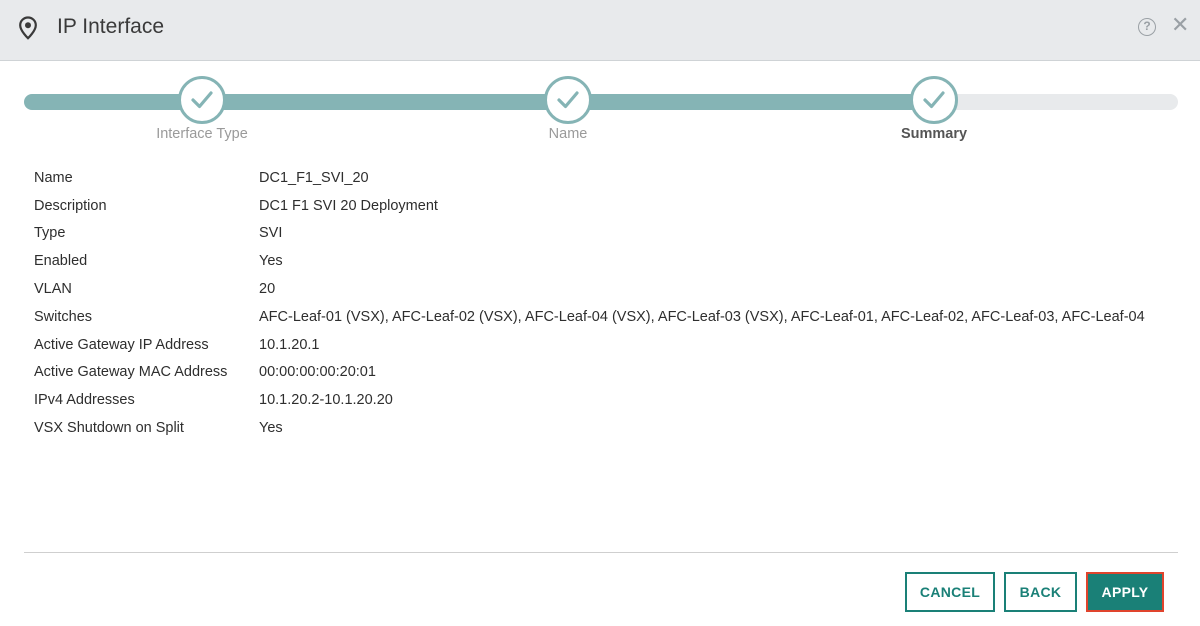 The image size is (1200, 626). Describe the element at coordinates (589, 178) in the screenshot. I see `summary-row-name: Name DC1_F1_SVI_20` at that location.